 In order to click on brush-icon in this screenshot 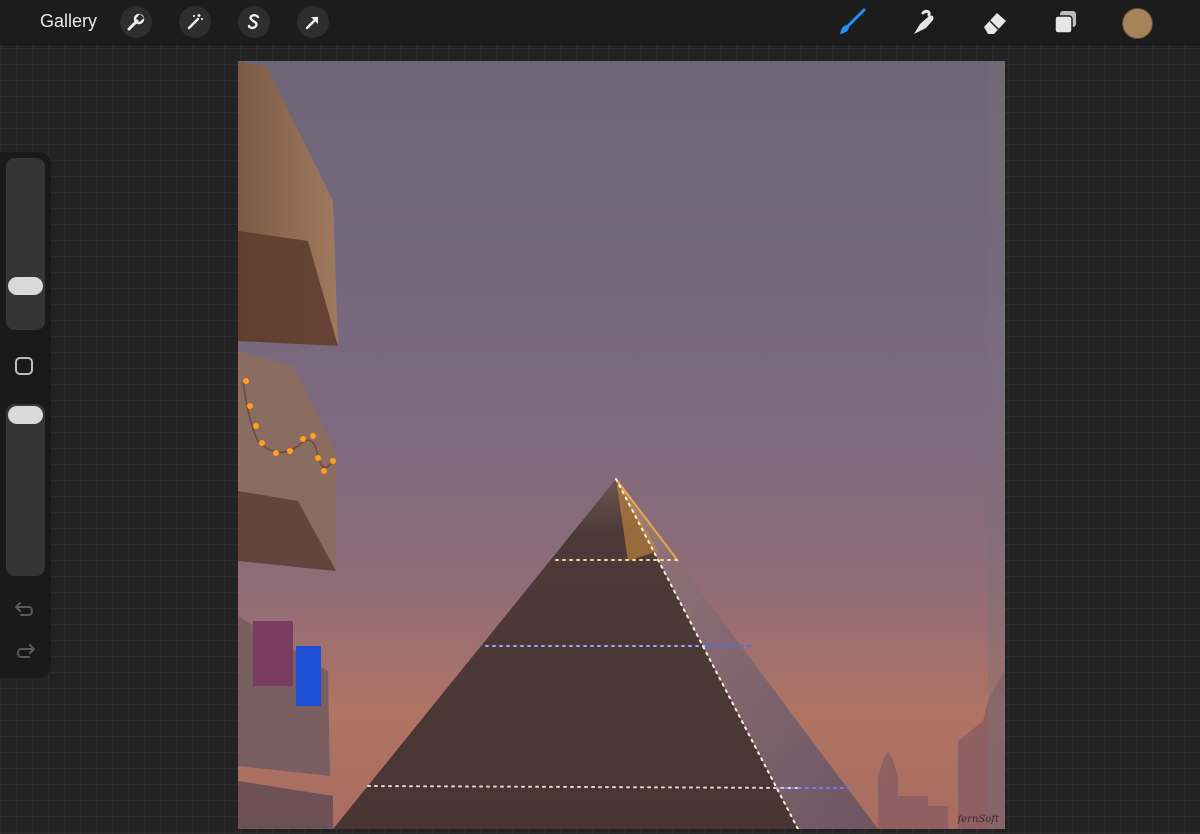, I will do `click(853, 21)`.